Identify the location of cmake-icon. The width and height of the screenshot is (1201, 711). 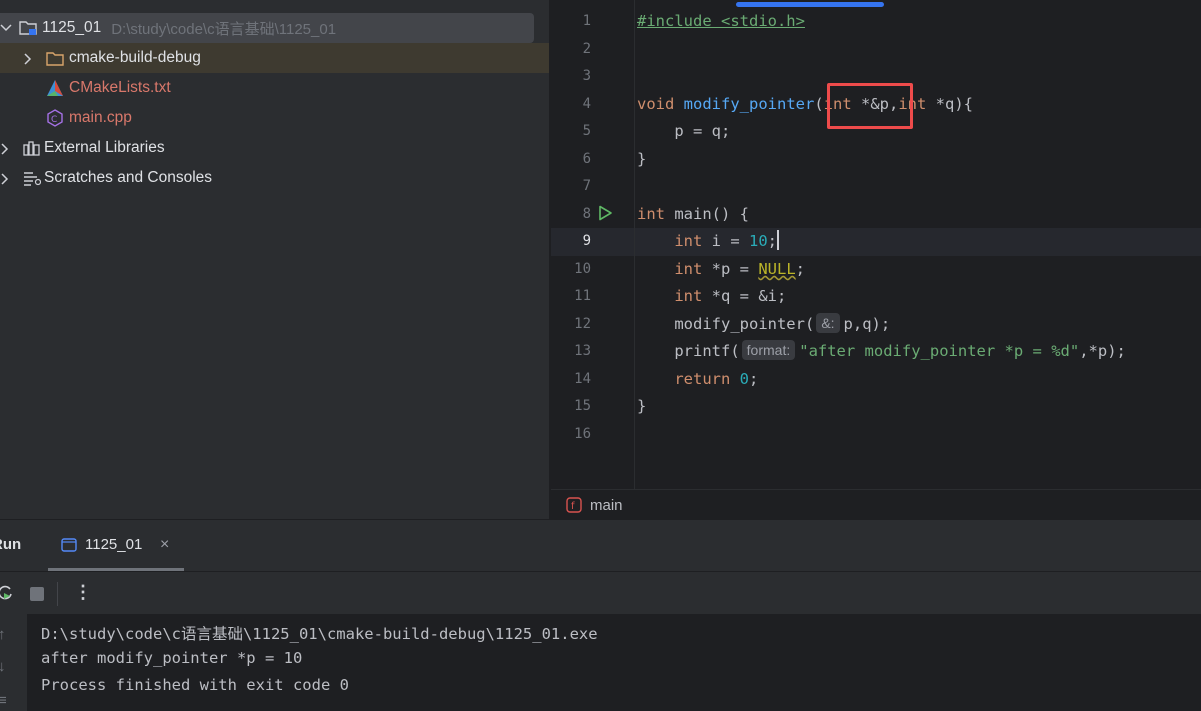
(55, 88).